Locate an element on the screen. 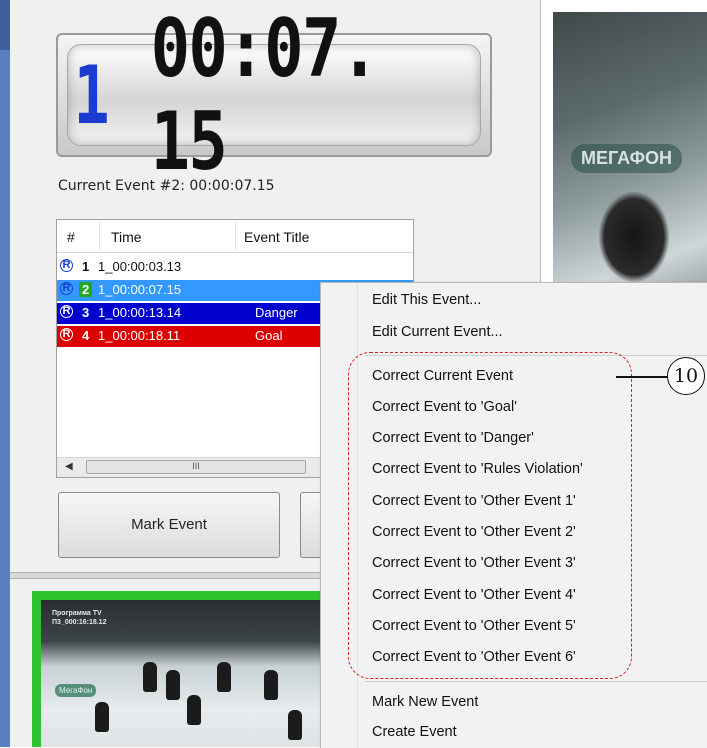 This screenshot has width=707, height=748. event-number: 1 is located at coordinates (86, 266).